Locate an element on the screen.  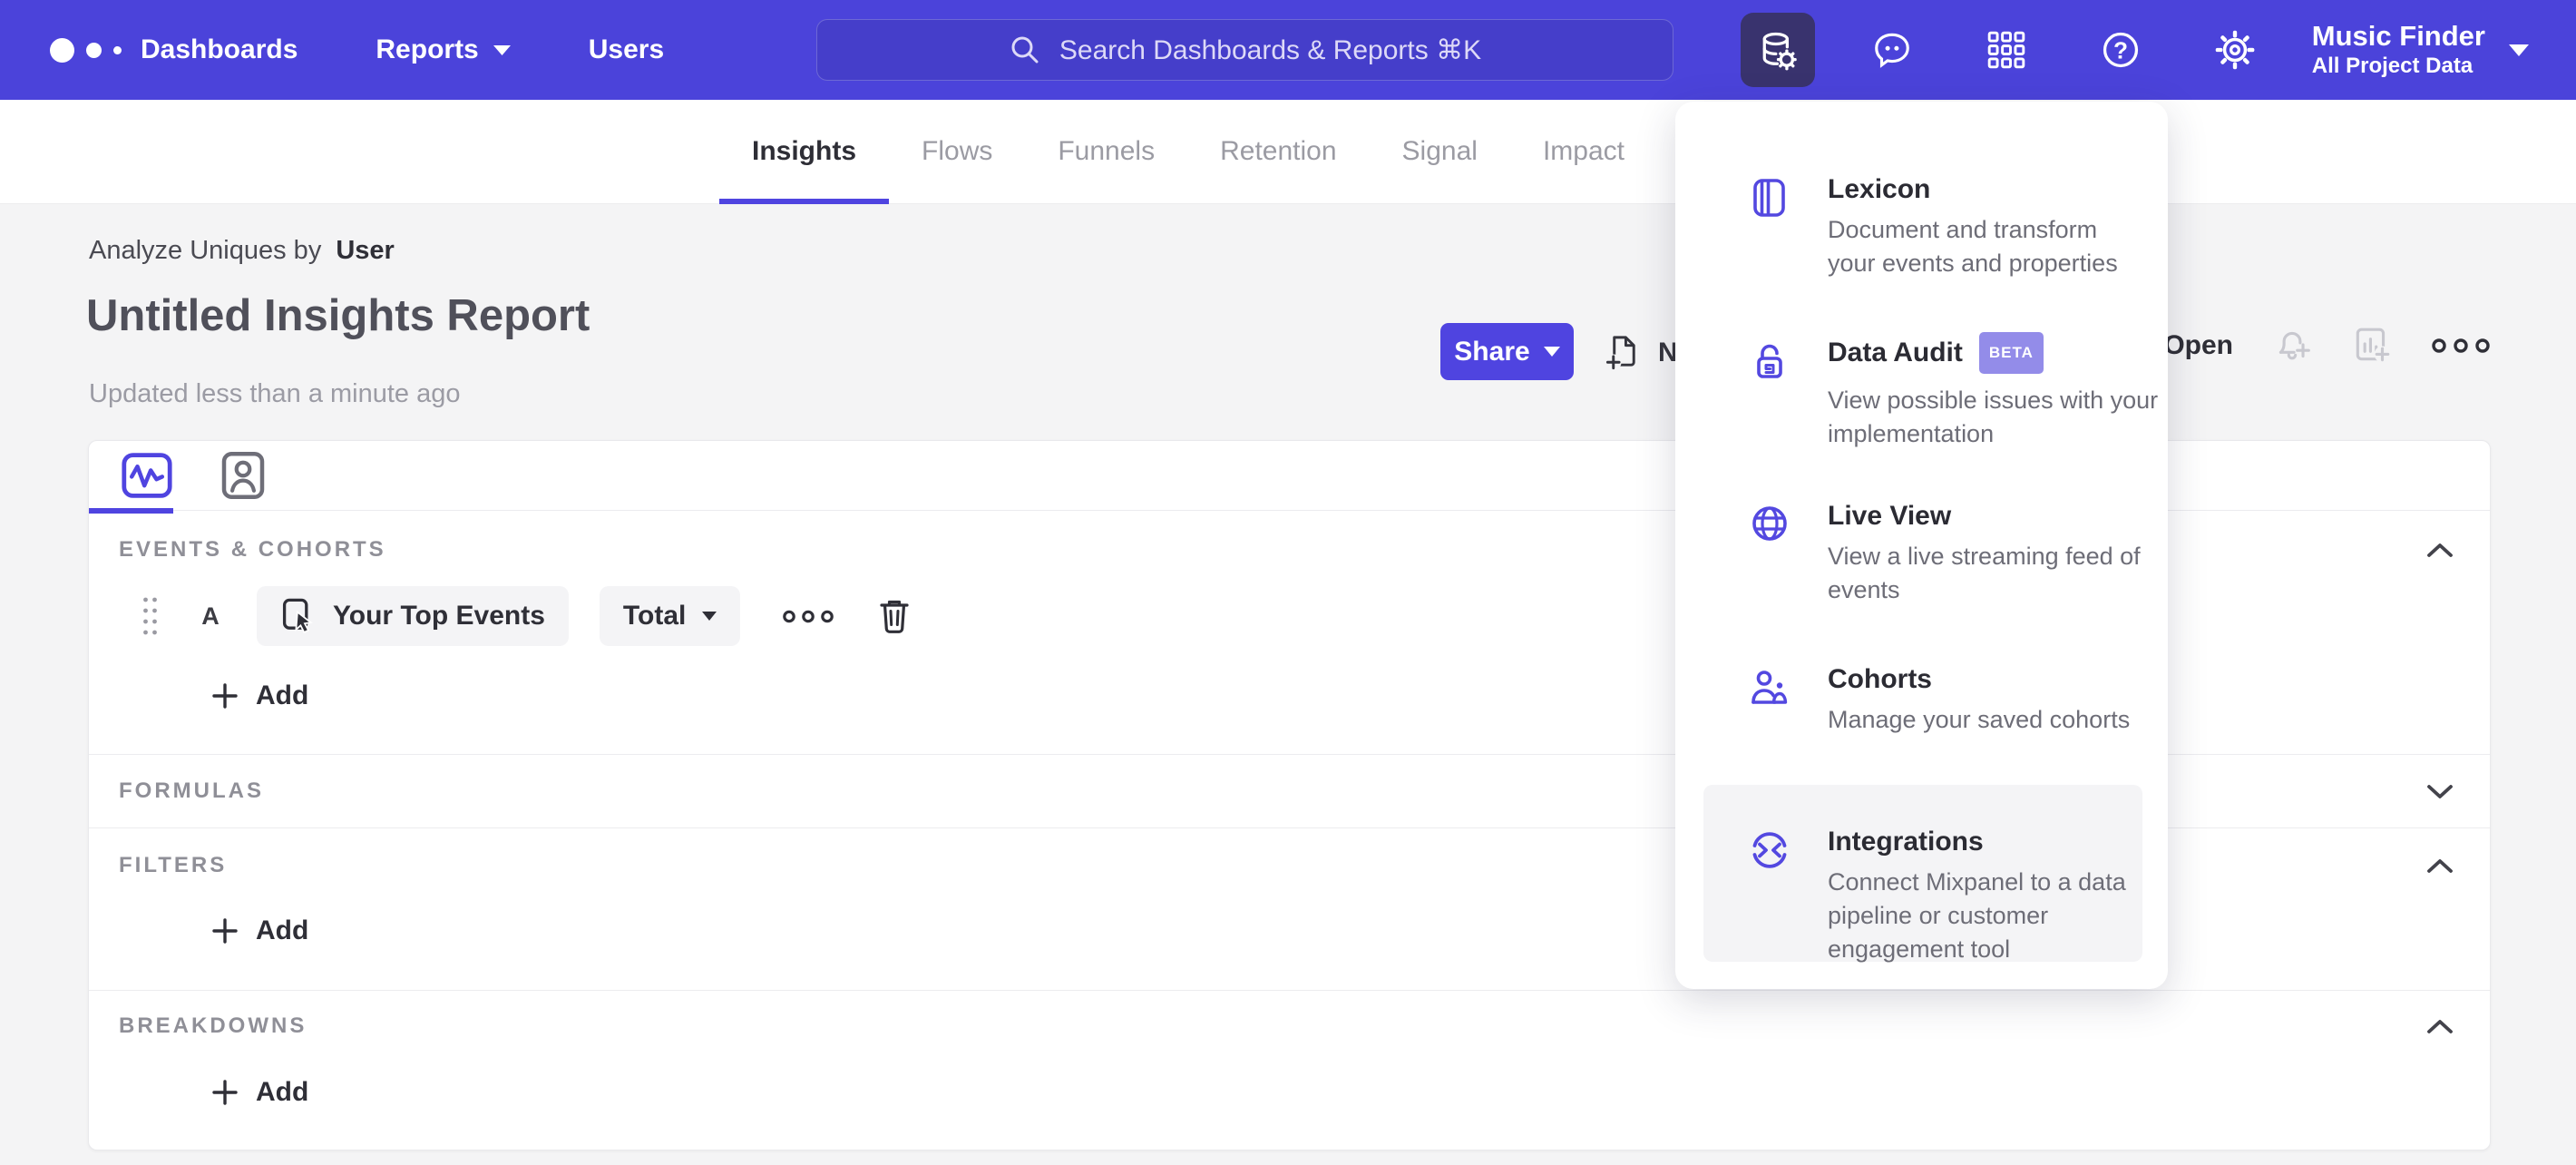
pulse-chart-icon is located at coordinates (147, 475).